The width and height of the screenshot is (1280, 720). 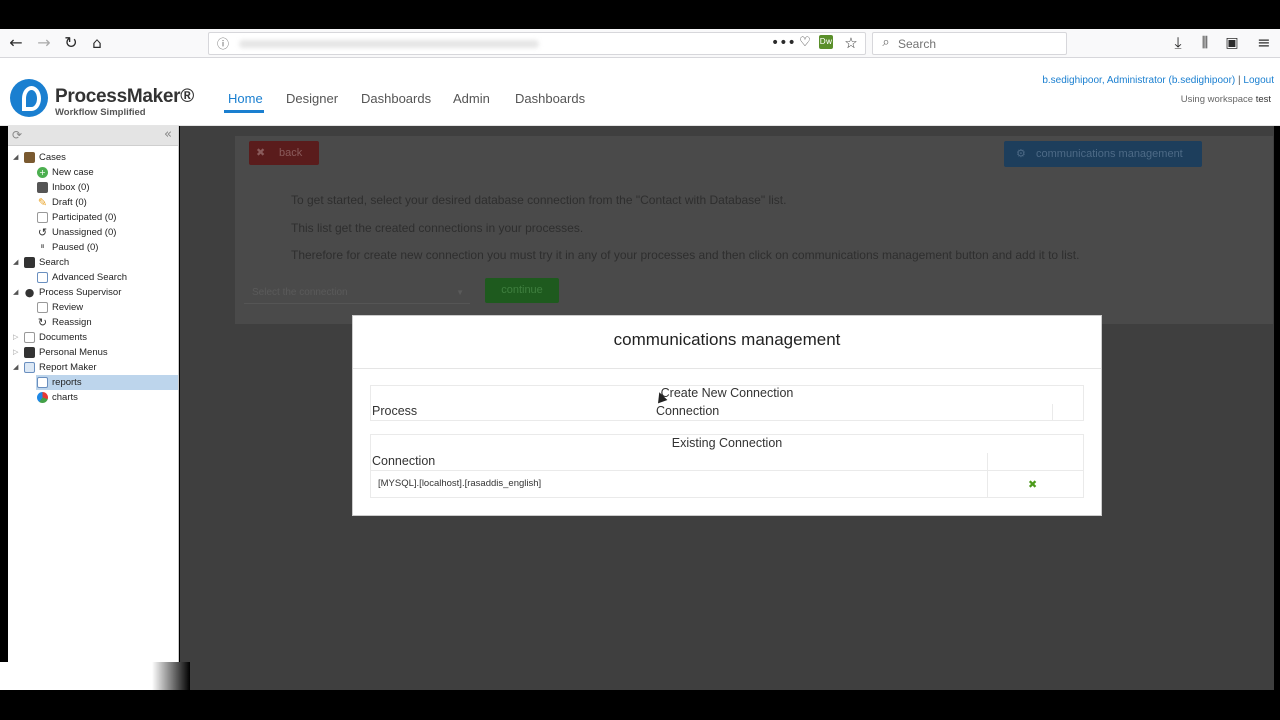 I want to click on user-icon: ●, so click(x=29, y=292).